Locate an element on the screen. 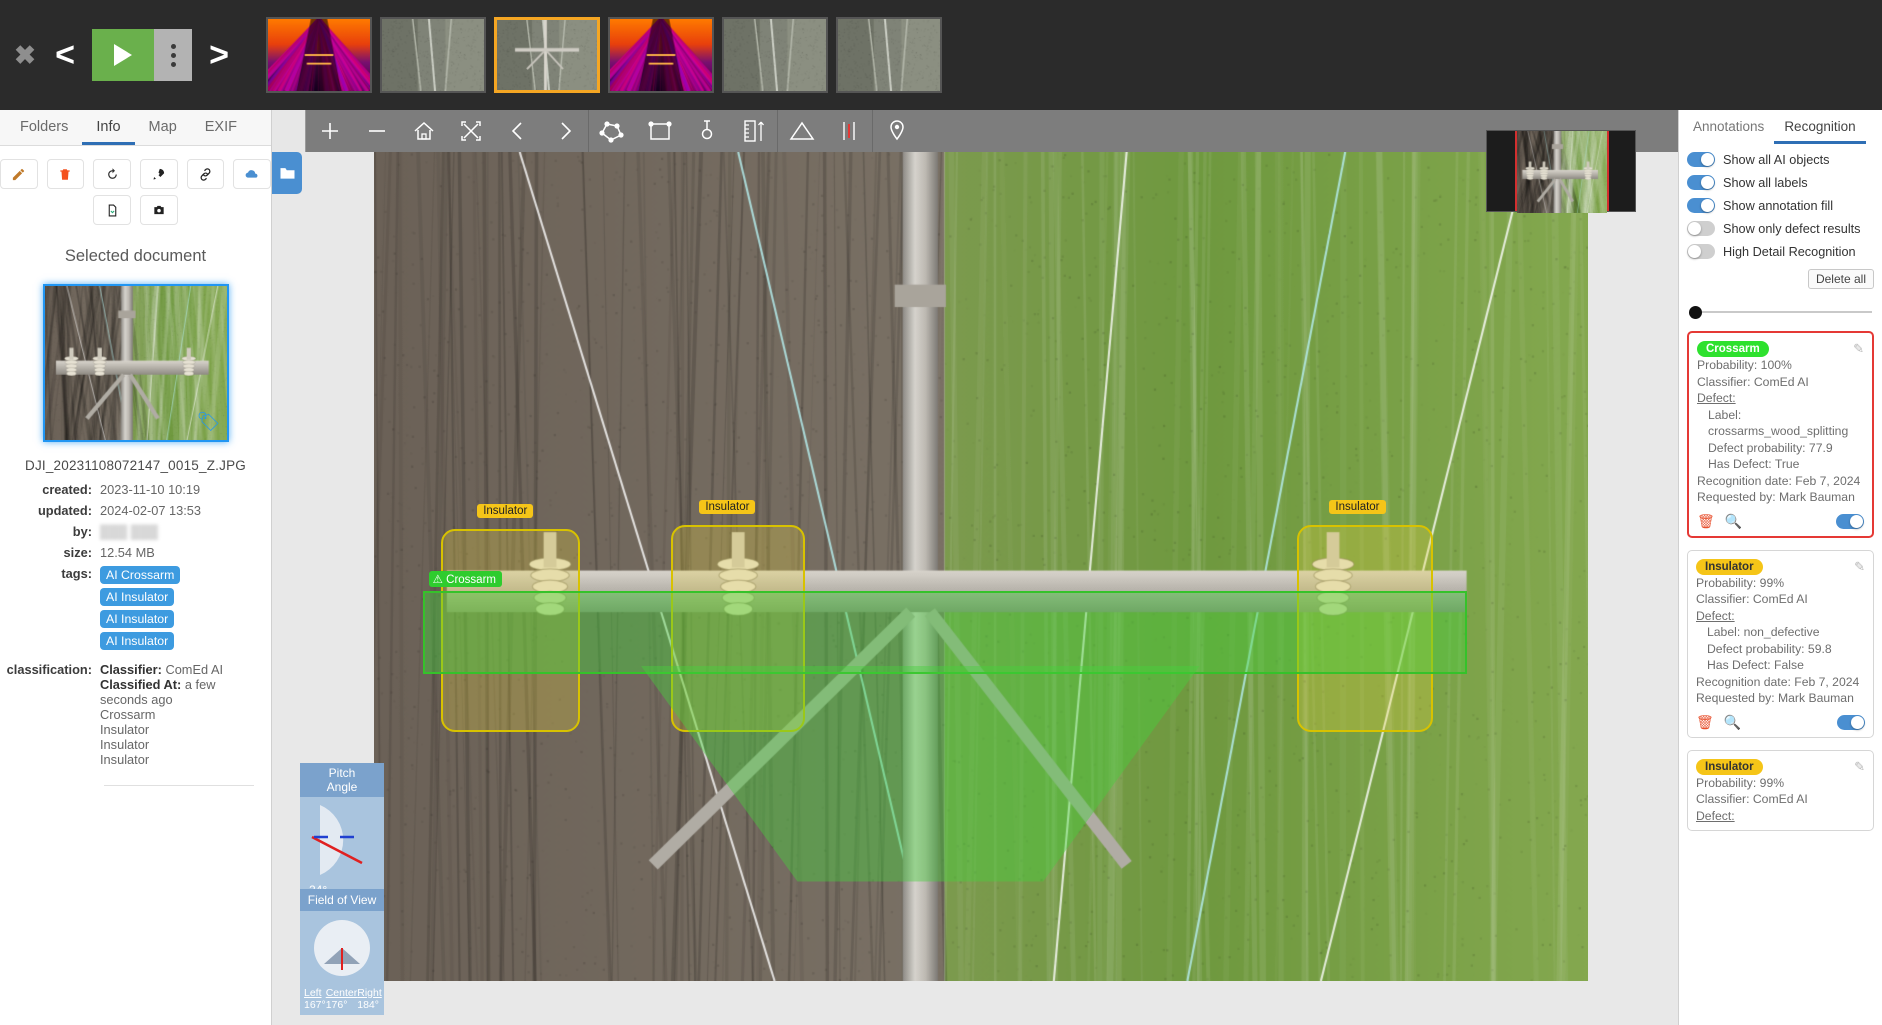 The image size is (1882, 1025). cloud-upload-icon is located at coordinates (252, 174).